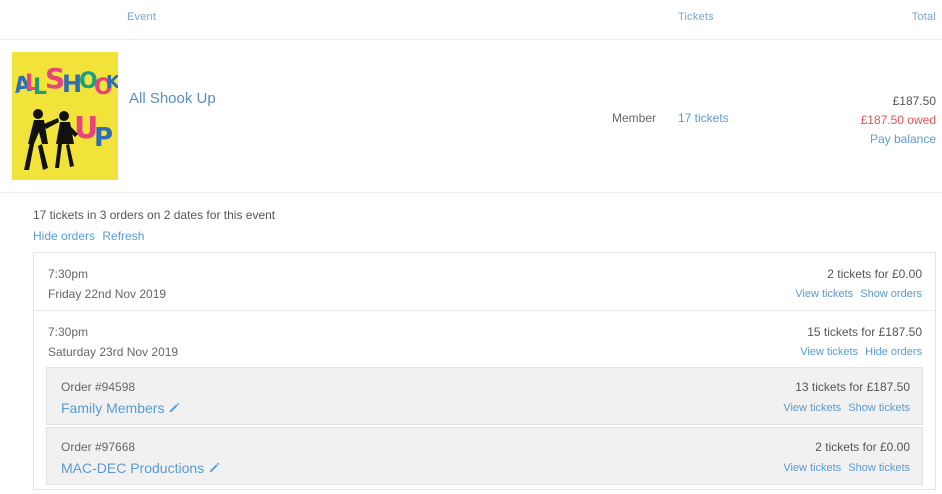  What do you see at coordinates (172, 98) in the screenshot?
I see `event-name-link: All Shook Up` at bounding box center [172, 98].